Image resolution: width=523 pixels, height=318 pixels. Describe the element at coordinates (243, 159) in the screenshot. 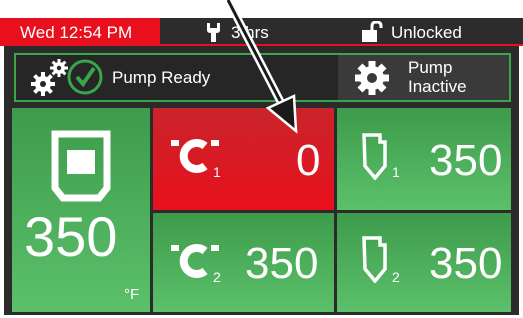

I see `hose-1-tile: 1 0` at that location.